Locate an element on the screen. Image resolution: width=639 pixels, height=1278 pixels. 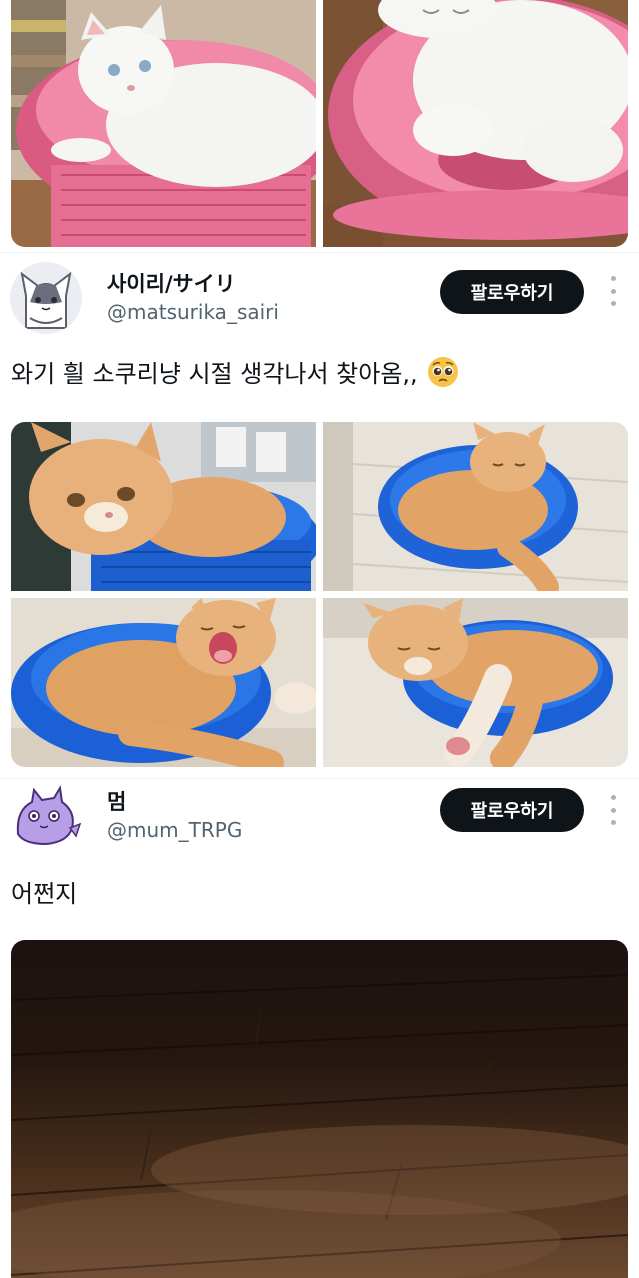
author-name: 멈 is located at coordinates (116, 801).